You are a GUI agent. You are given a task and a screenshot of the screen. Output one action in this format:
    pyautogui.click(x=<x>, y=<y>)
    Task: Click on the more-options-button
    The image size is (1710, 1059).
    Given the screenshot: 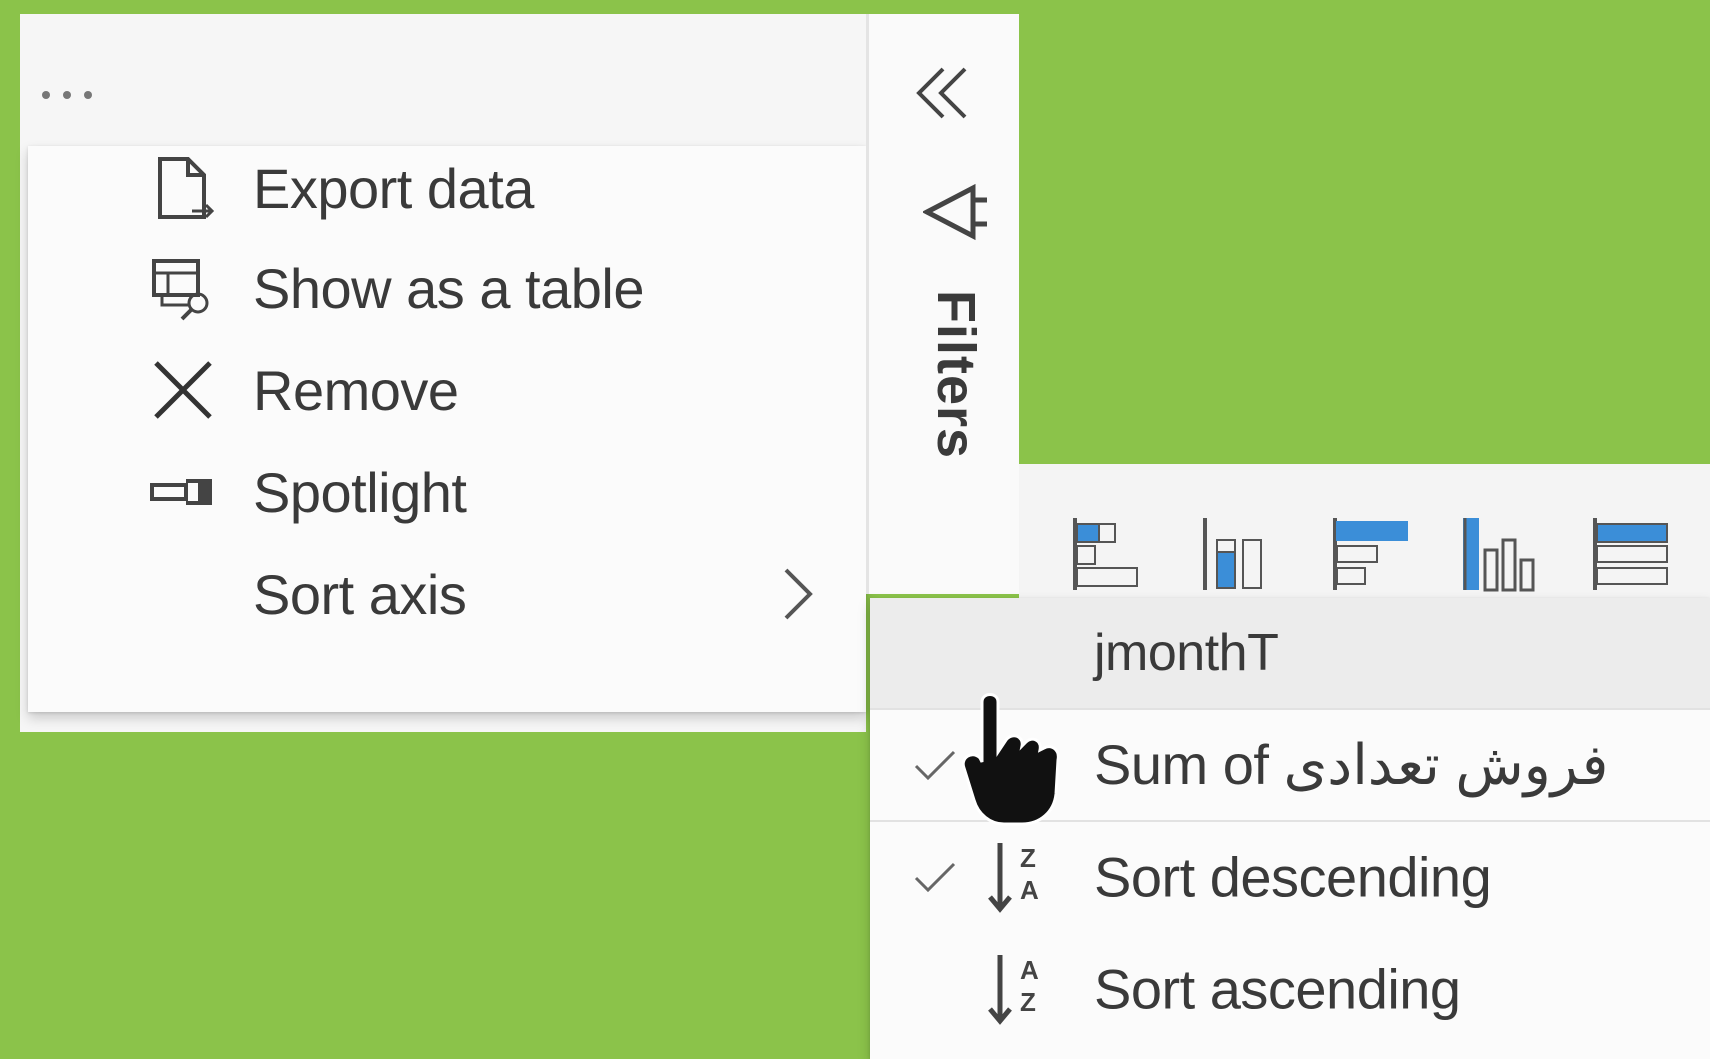 What is the action you would take?
    pyautogui.click(x=70, y=95)
    